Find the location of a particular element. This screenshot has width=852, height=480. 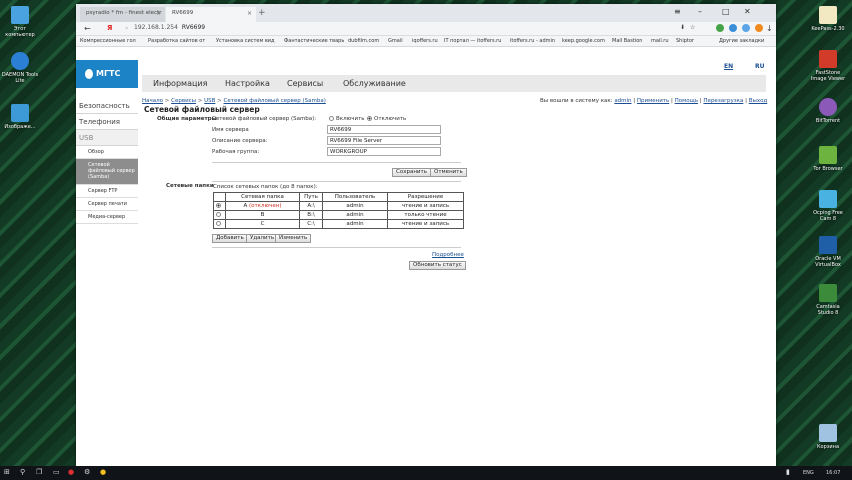

desktop-icon-virtualbox: Oracle VM VirtualBox is located at coordinates (828, 252).